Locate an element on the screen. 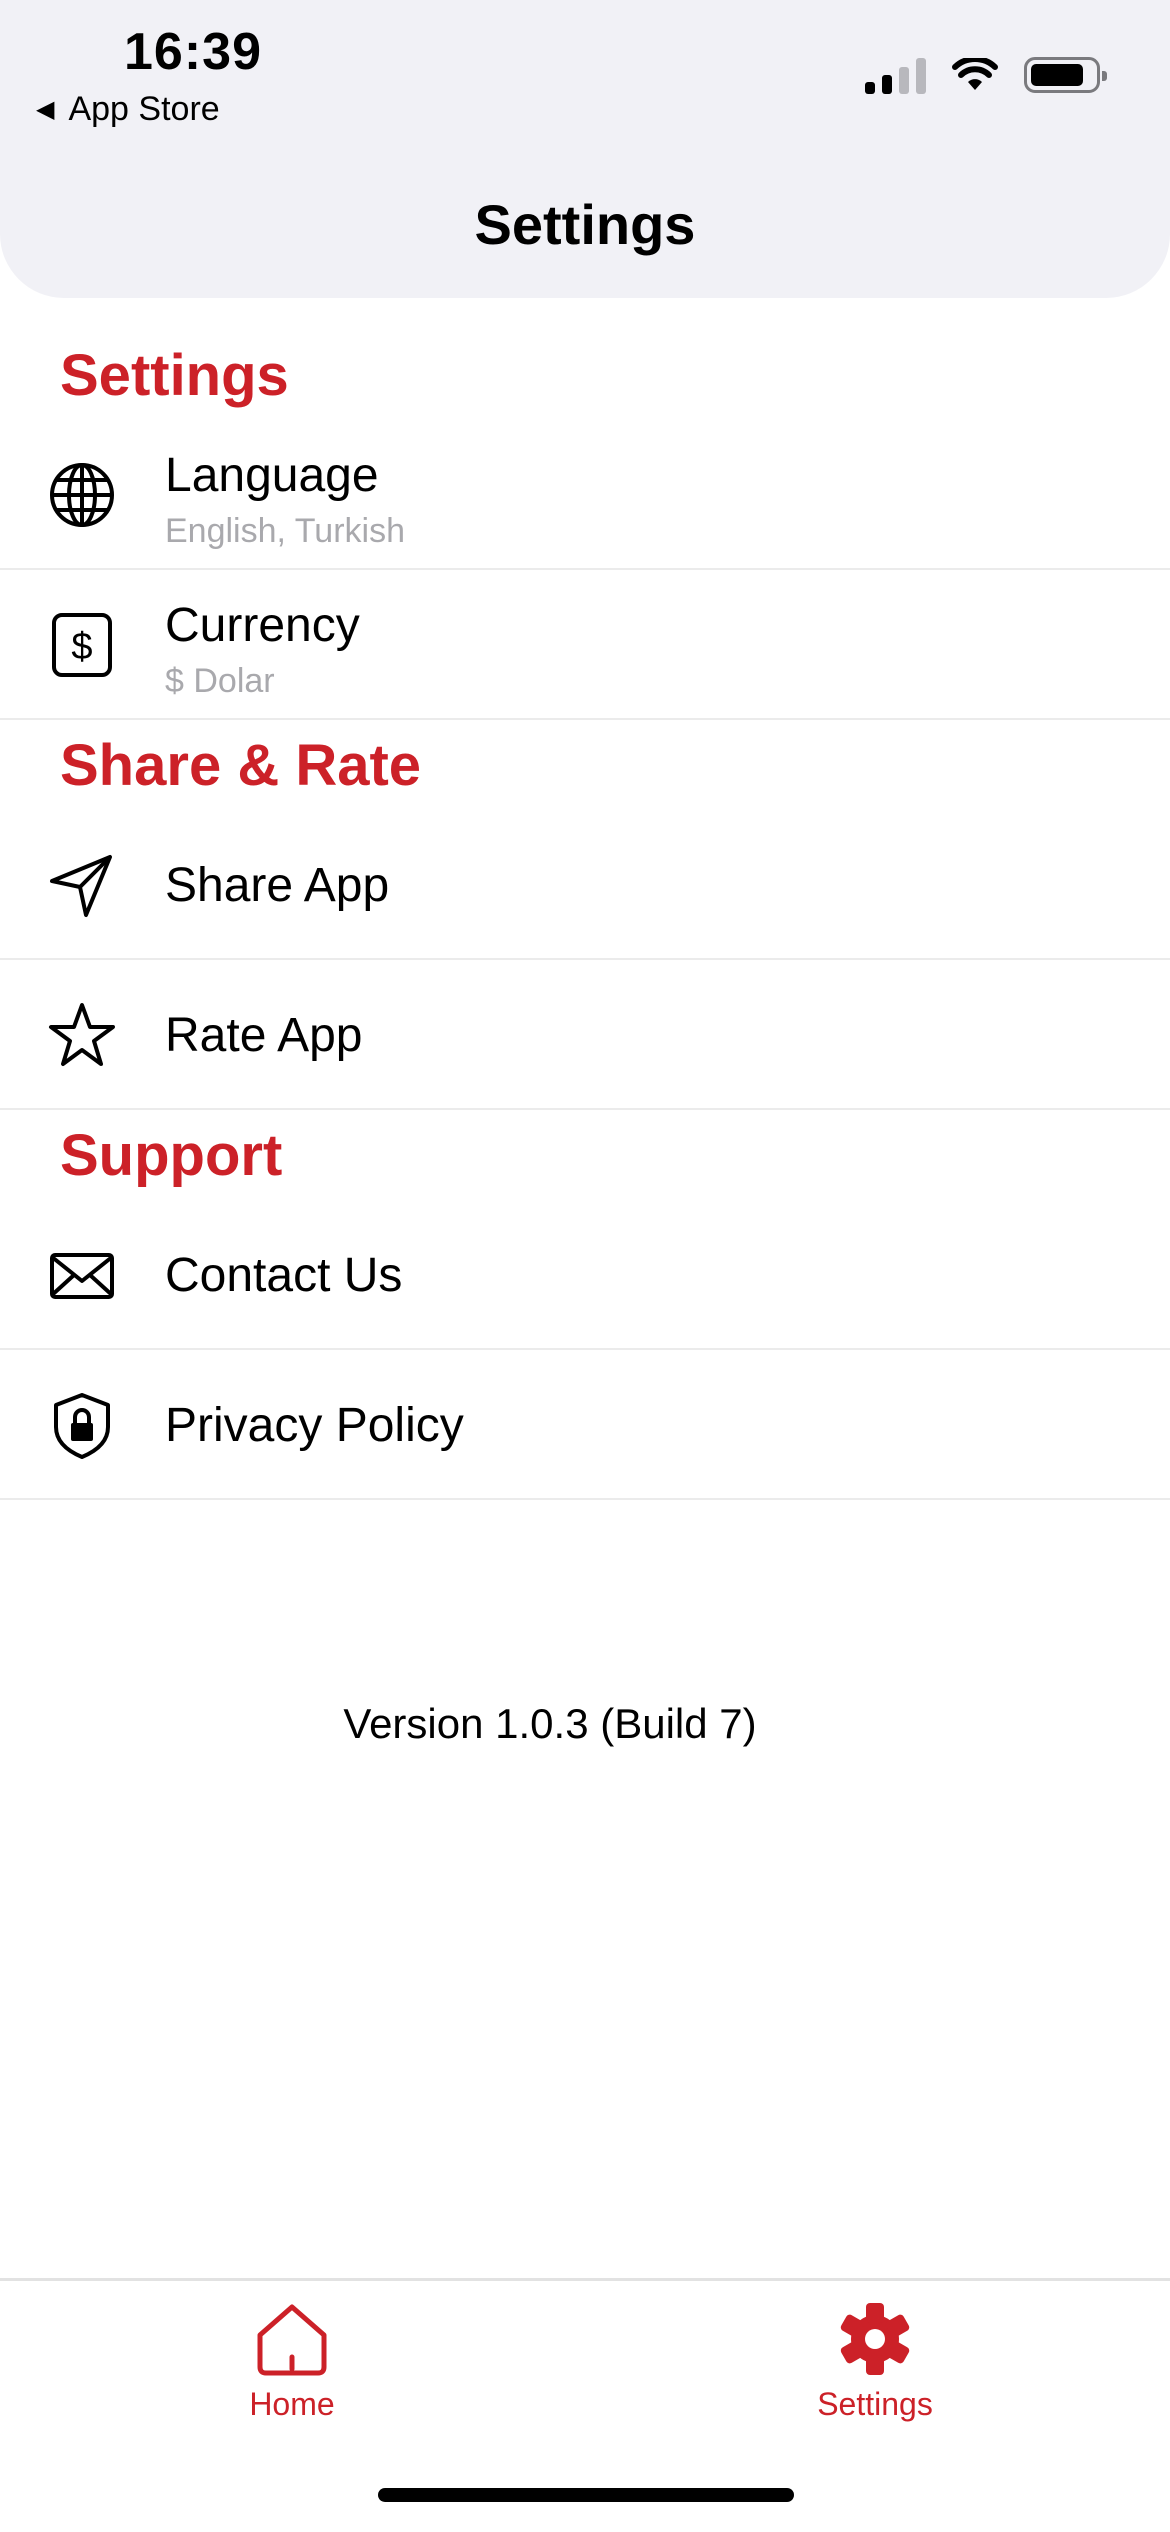 Image resolution: width=1170 pixels, height=2532 pixels. tab-home: Home is located at coordinates (292, 2361).